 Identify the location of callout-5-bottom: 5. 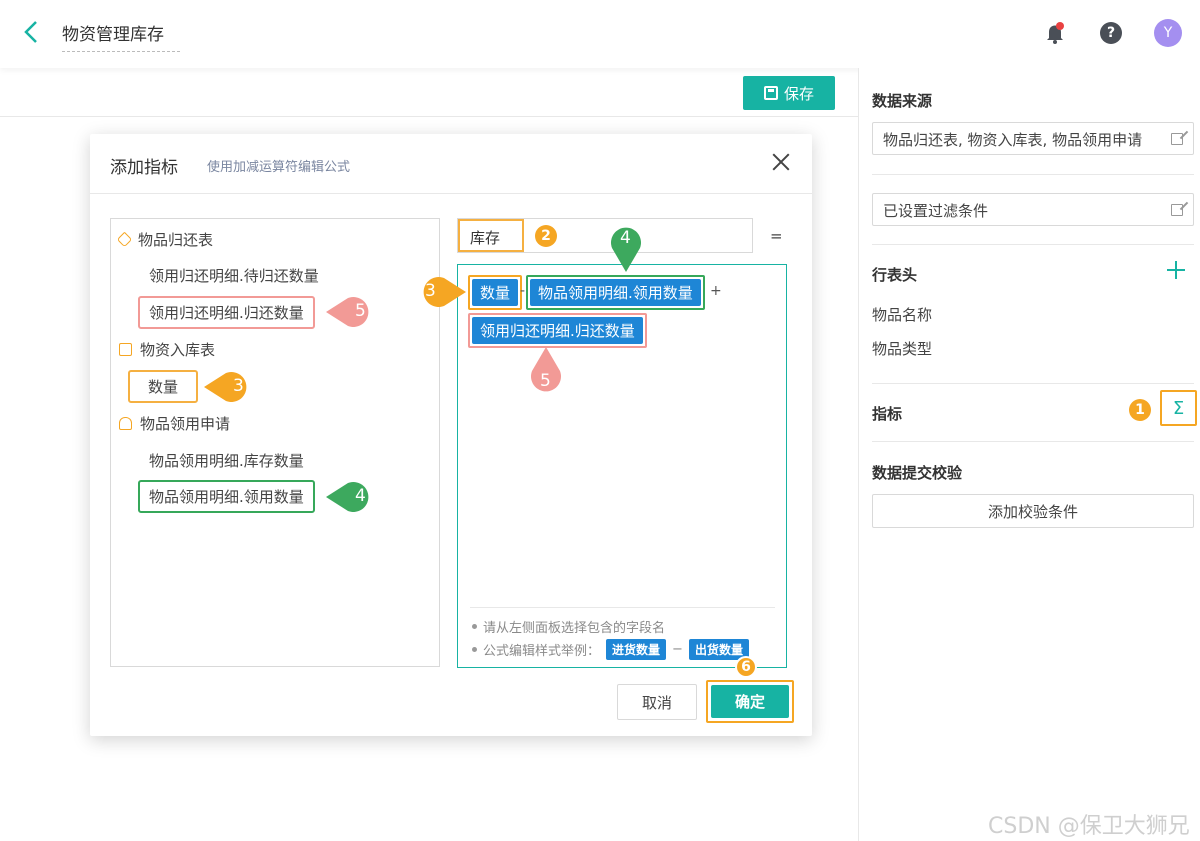
(546, 372).